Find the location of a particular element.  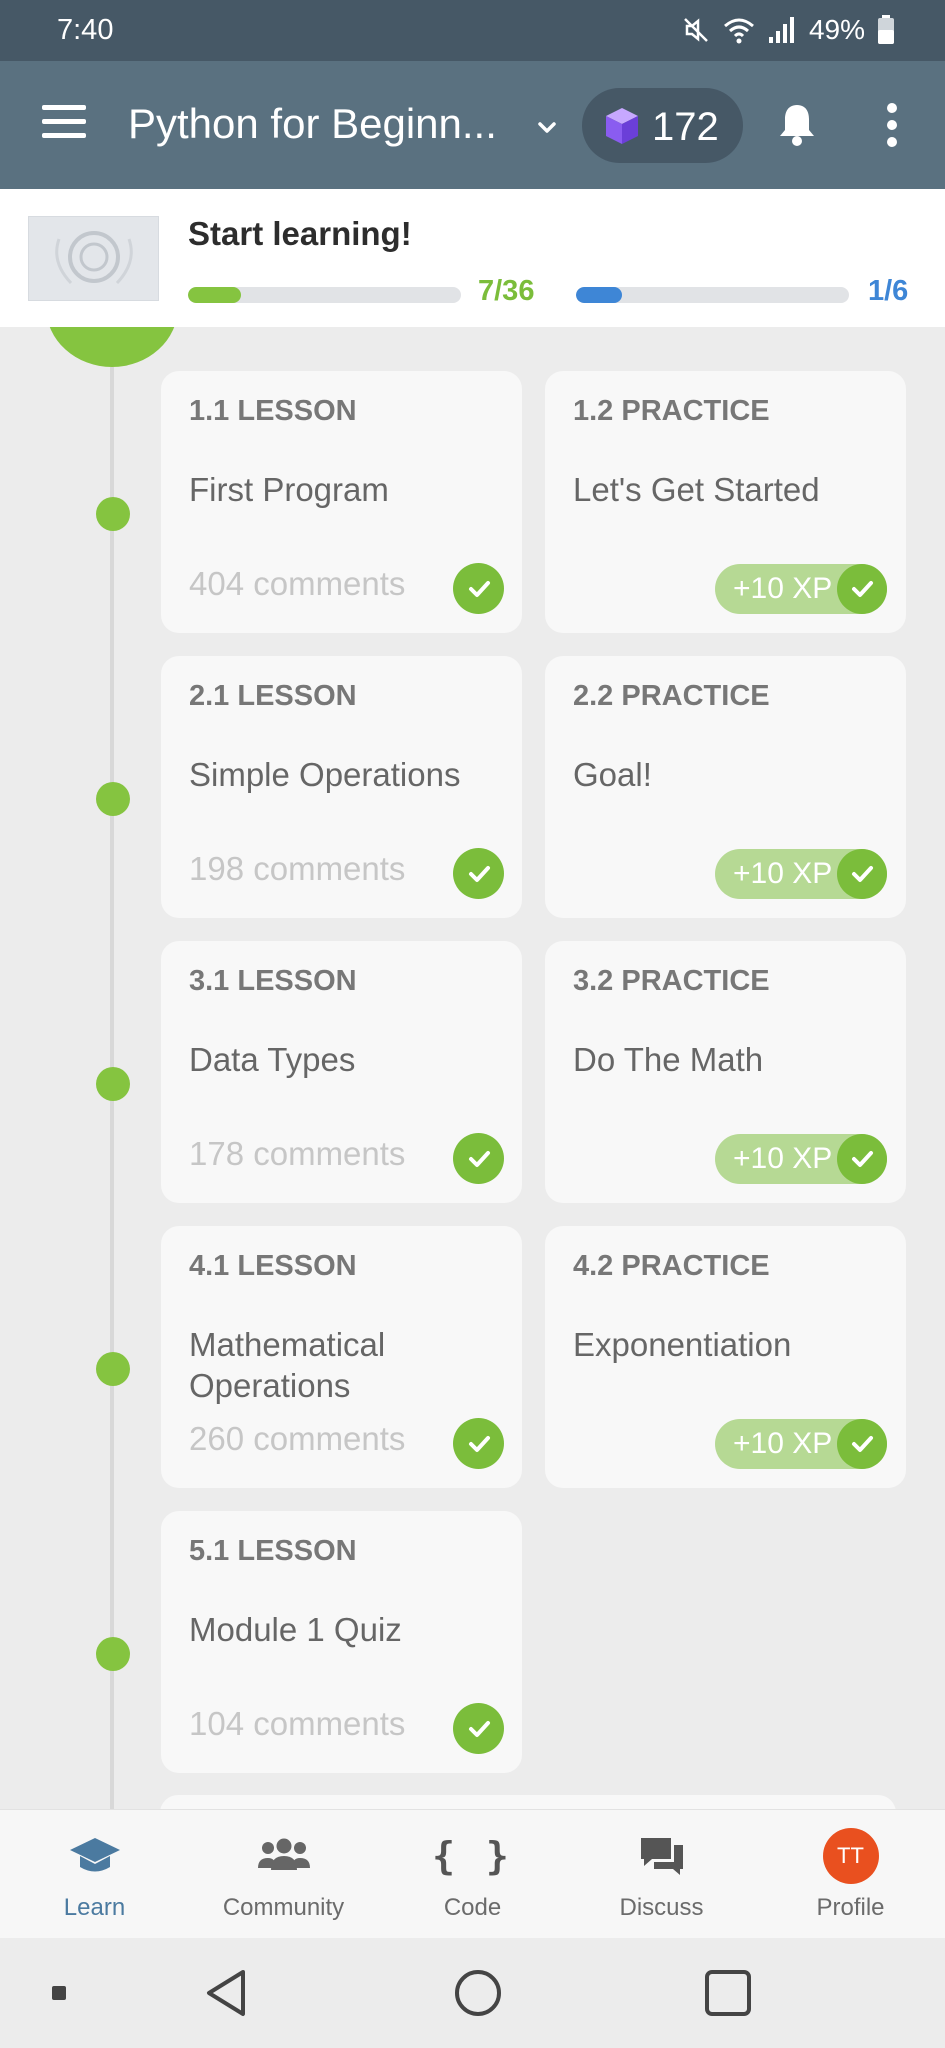

card-title: Do The Math is located at coordinates (668, 1059).